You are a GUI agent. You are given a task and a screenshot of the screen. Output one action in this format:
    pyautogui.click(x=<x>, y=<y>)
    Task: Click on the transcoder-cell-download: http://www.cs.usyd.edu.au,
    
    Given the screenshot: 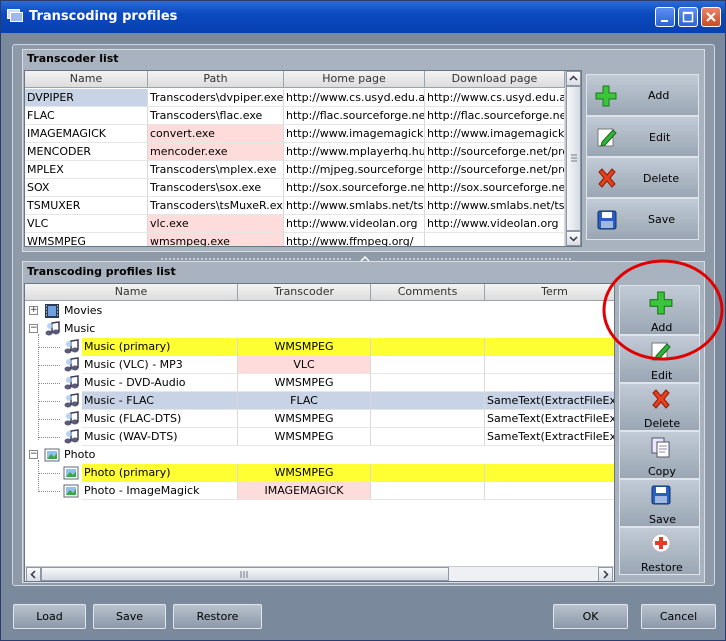 What is the action you would take?
    pyautogui.click(x=495, y=98)
    